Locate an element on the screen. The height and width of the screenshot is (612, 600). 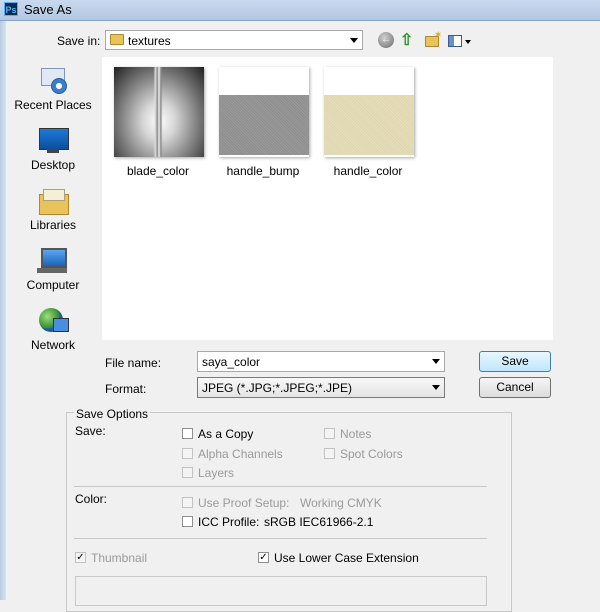
file-name-label: blade_color is located at coordinates (158, 171).